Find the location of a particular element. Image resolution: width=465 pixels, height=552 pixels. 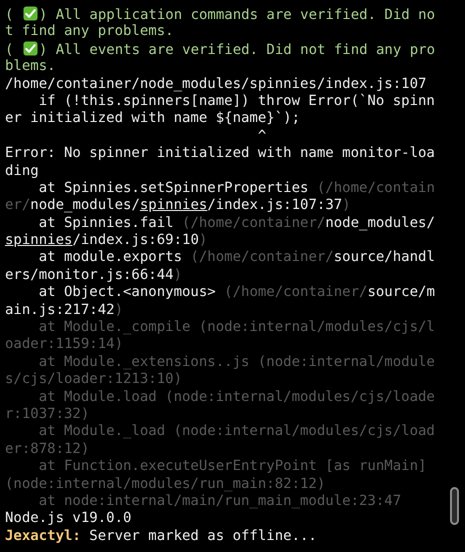

terminal-line: ain.js:217:42) is located at coordinates (64, 310).